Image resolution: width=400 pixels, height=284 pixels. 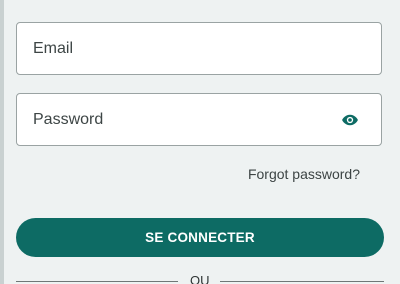 I want to click on eye-icon, so click(x=350, y=120).